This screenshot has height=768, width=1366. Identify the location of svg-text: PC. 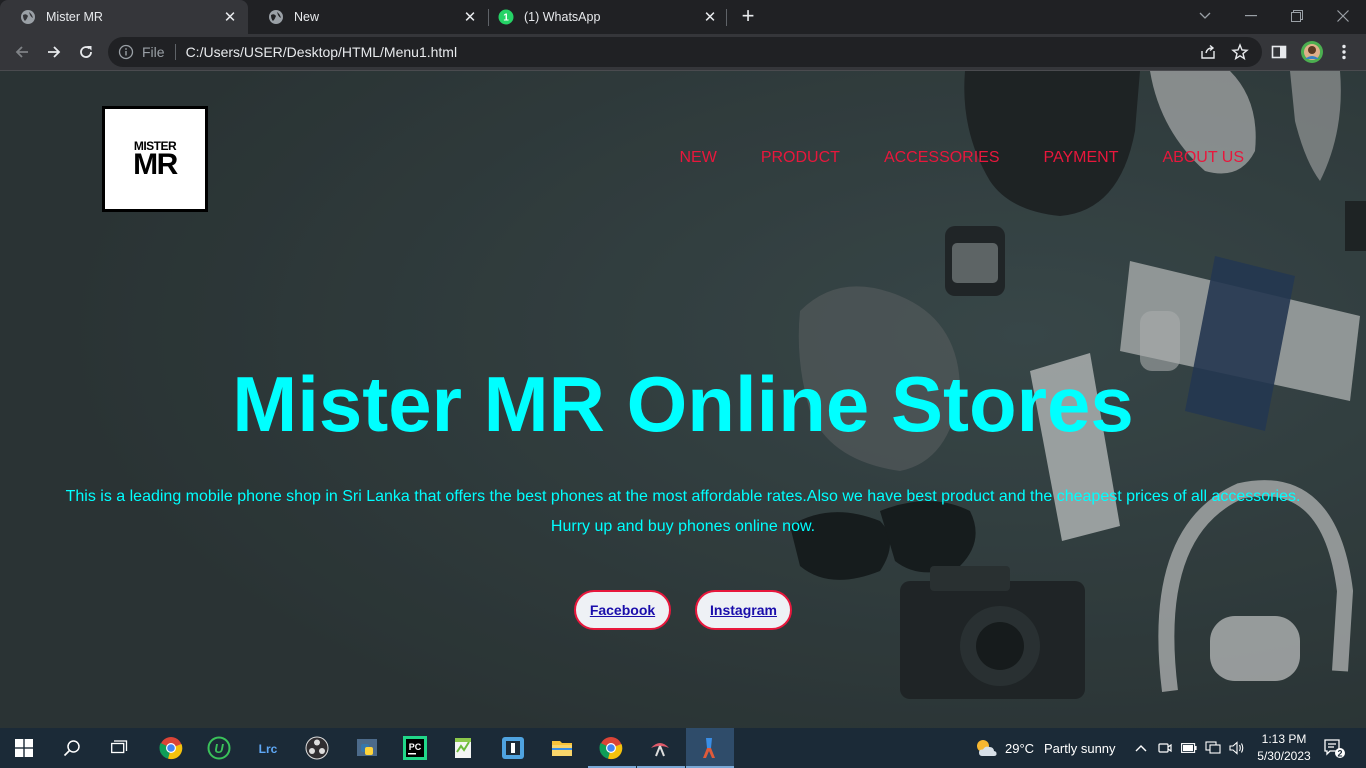
(415, 747).